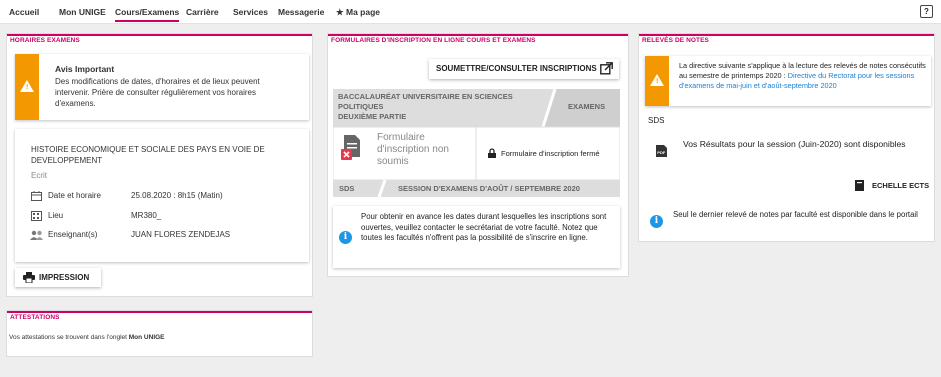 Image resolution: width=941 pixels, height=377 pixels. What do you see at coordinates (202, 12) in the screenshot?
I see `nav-carriere: Carrière` at bounding box center [202, 12].